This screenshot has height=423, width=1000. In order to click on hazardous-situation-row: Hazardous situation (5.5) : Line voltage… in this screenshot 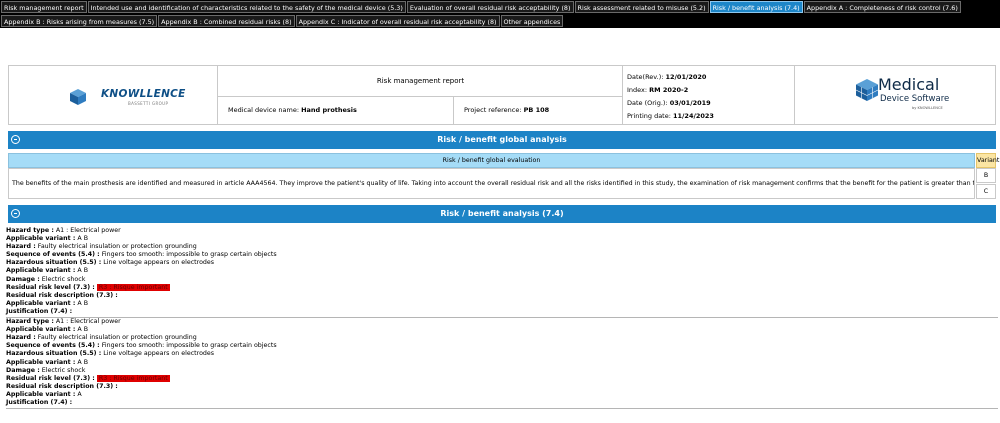, I will do `click(502, 354)`.